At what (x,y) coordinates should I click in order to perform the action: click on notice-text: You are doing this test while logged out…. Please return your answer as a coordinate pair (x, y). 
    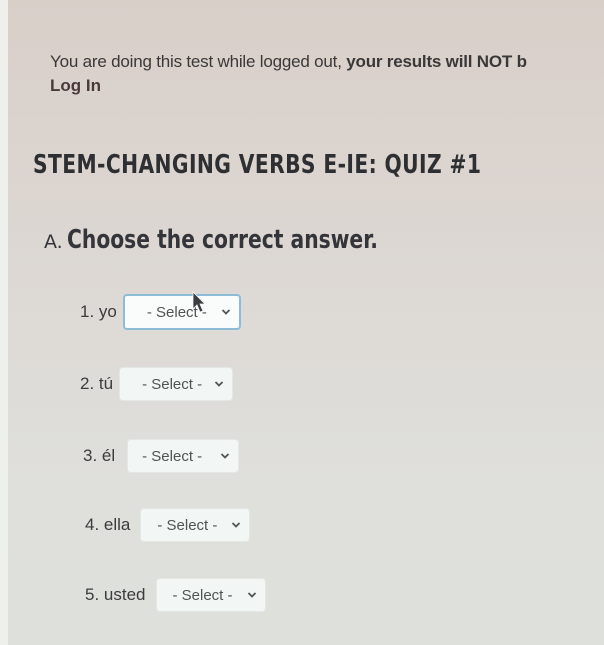
    Looking at the image, I should click on (198, 61).